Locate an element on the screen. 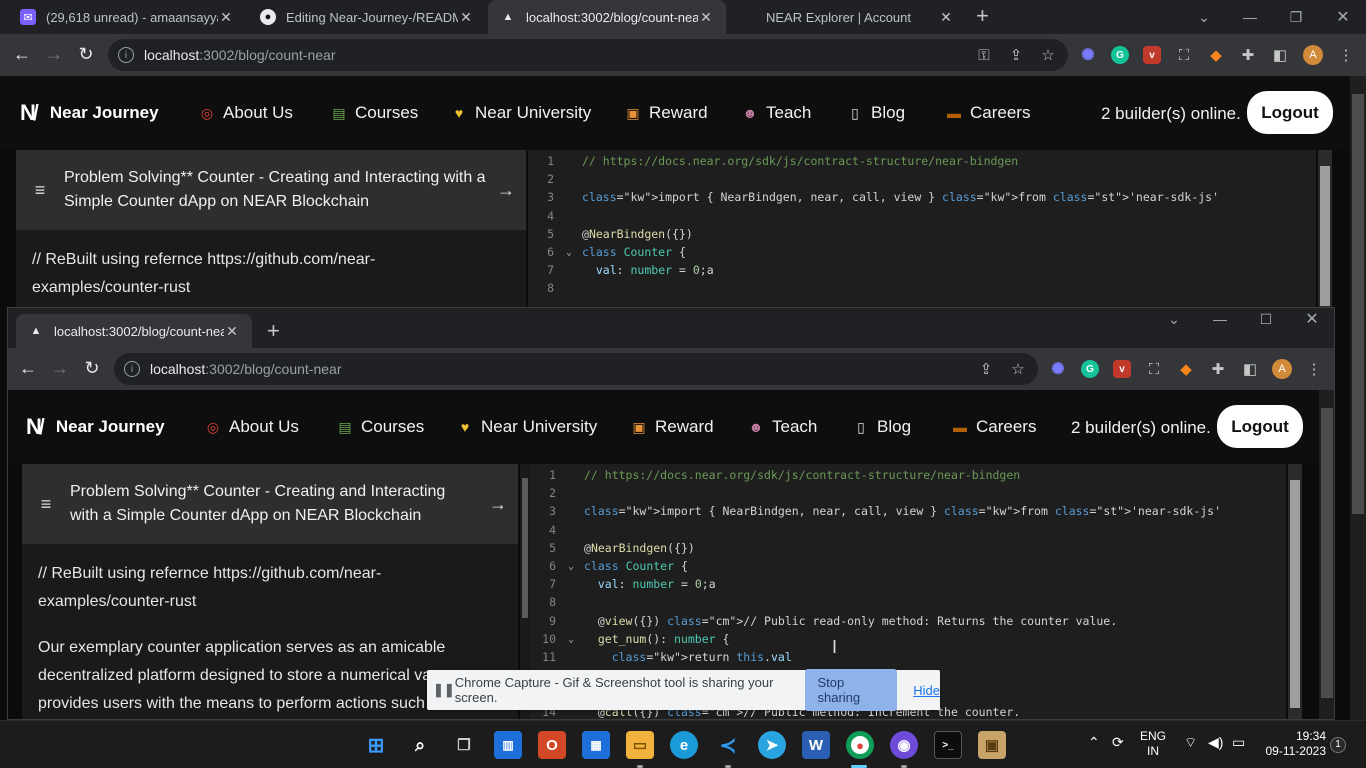 Image resolution: width=1366 pixels, height=768 pixels. volume-icon: ◀) is located at coordinates (1215, 742).